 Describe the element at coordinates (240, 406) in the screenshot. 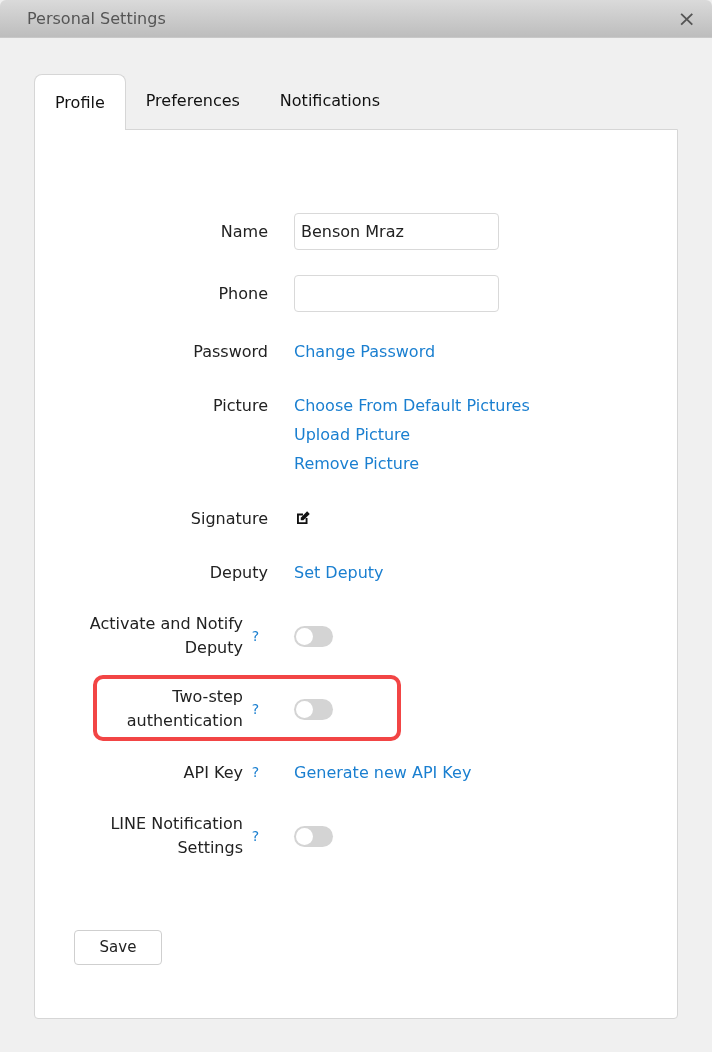

I see `field-label: Picture` at that location.